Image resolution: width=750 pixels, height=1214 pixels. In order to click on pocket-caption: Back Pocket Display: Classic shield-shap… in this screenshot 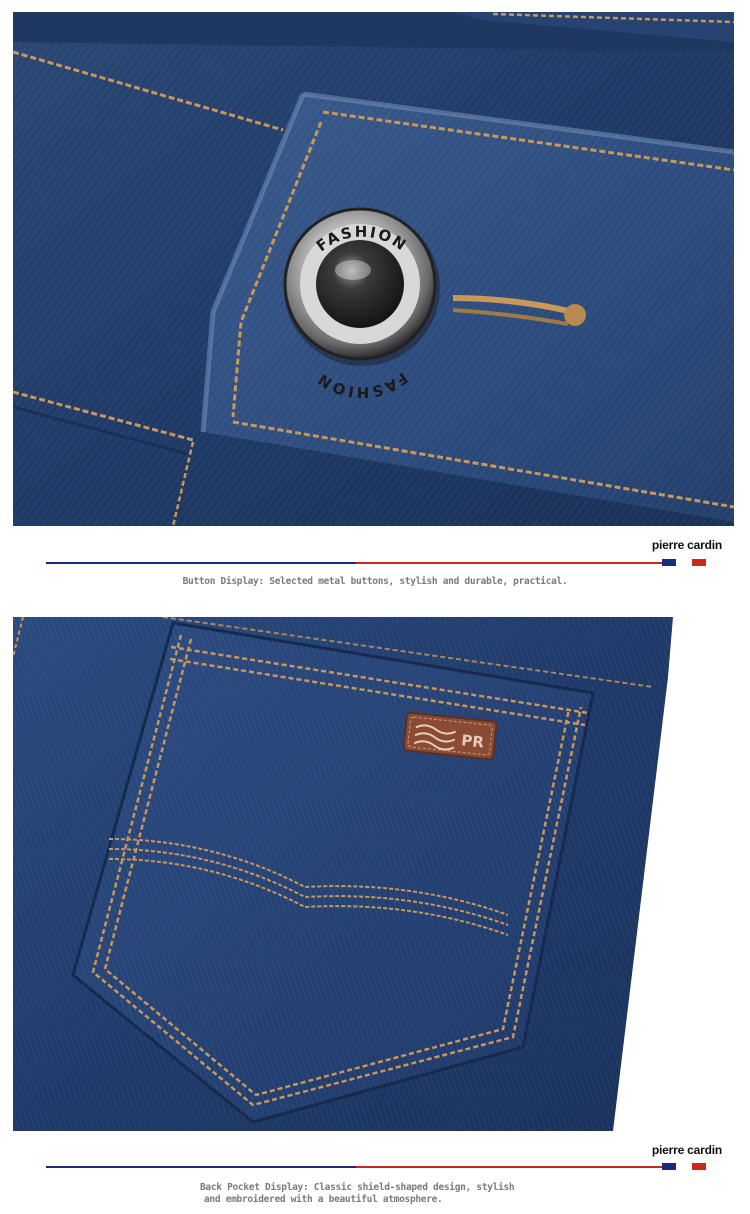, I will do `click(410, 1194)`.